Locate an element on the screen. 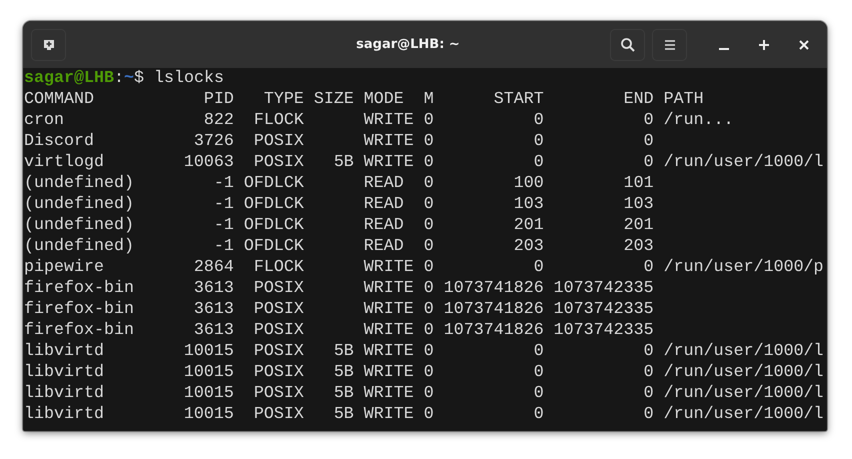 This screenshot has height=459, width=852. menu-button is located at coordinates (669, 44).